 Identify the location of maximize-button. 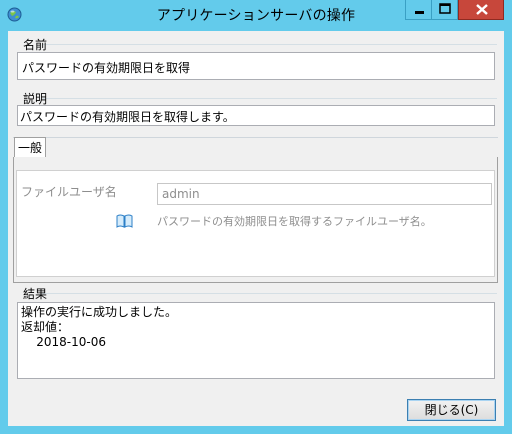
(445, 10).